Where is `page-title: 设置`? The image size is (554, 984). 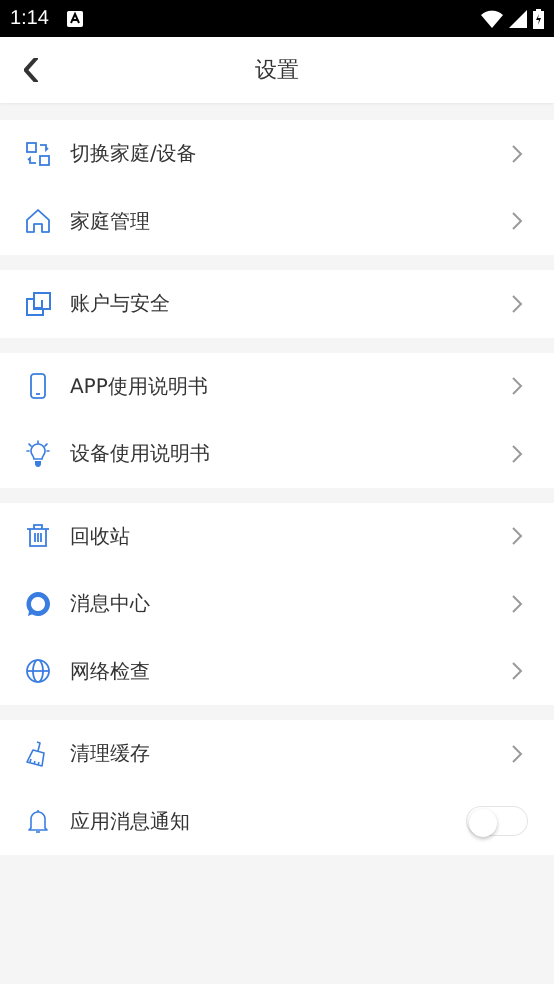 page-title: 设置 is located at coordinates (277, 71).